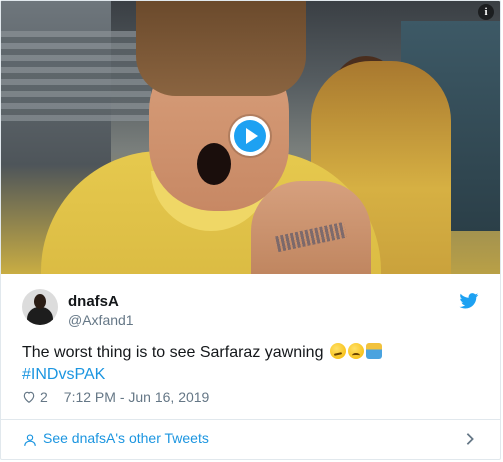 The image size is (503, 462). I want to click on timestamp: 7:12 PM - Jun 16, 2019, so click(137, 397).